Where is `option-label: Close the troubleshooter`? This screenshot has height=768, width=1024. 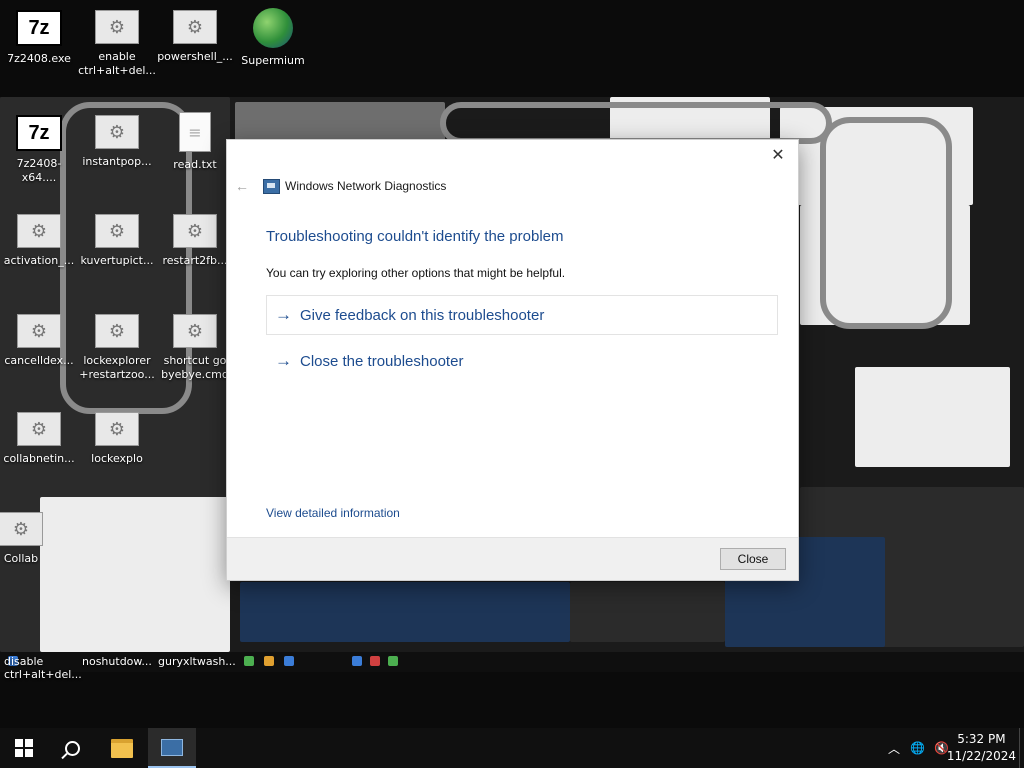
option-label: Close the troubleshooter is located at coordinates (382, 361).